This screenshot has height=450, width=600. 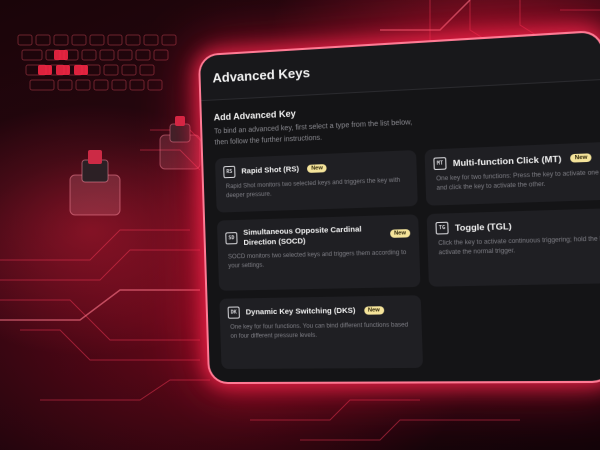 I want to click on card-title: Multi-function Click (MT), so click(x=507, y=161).